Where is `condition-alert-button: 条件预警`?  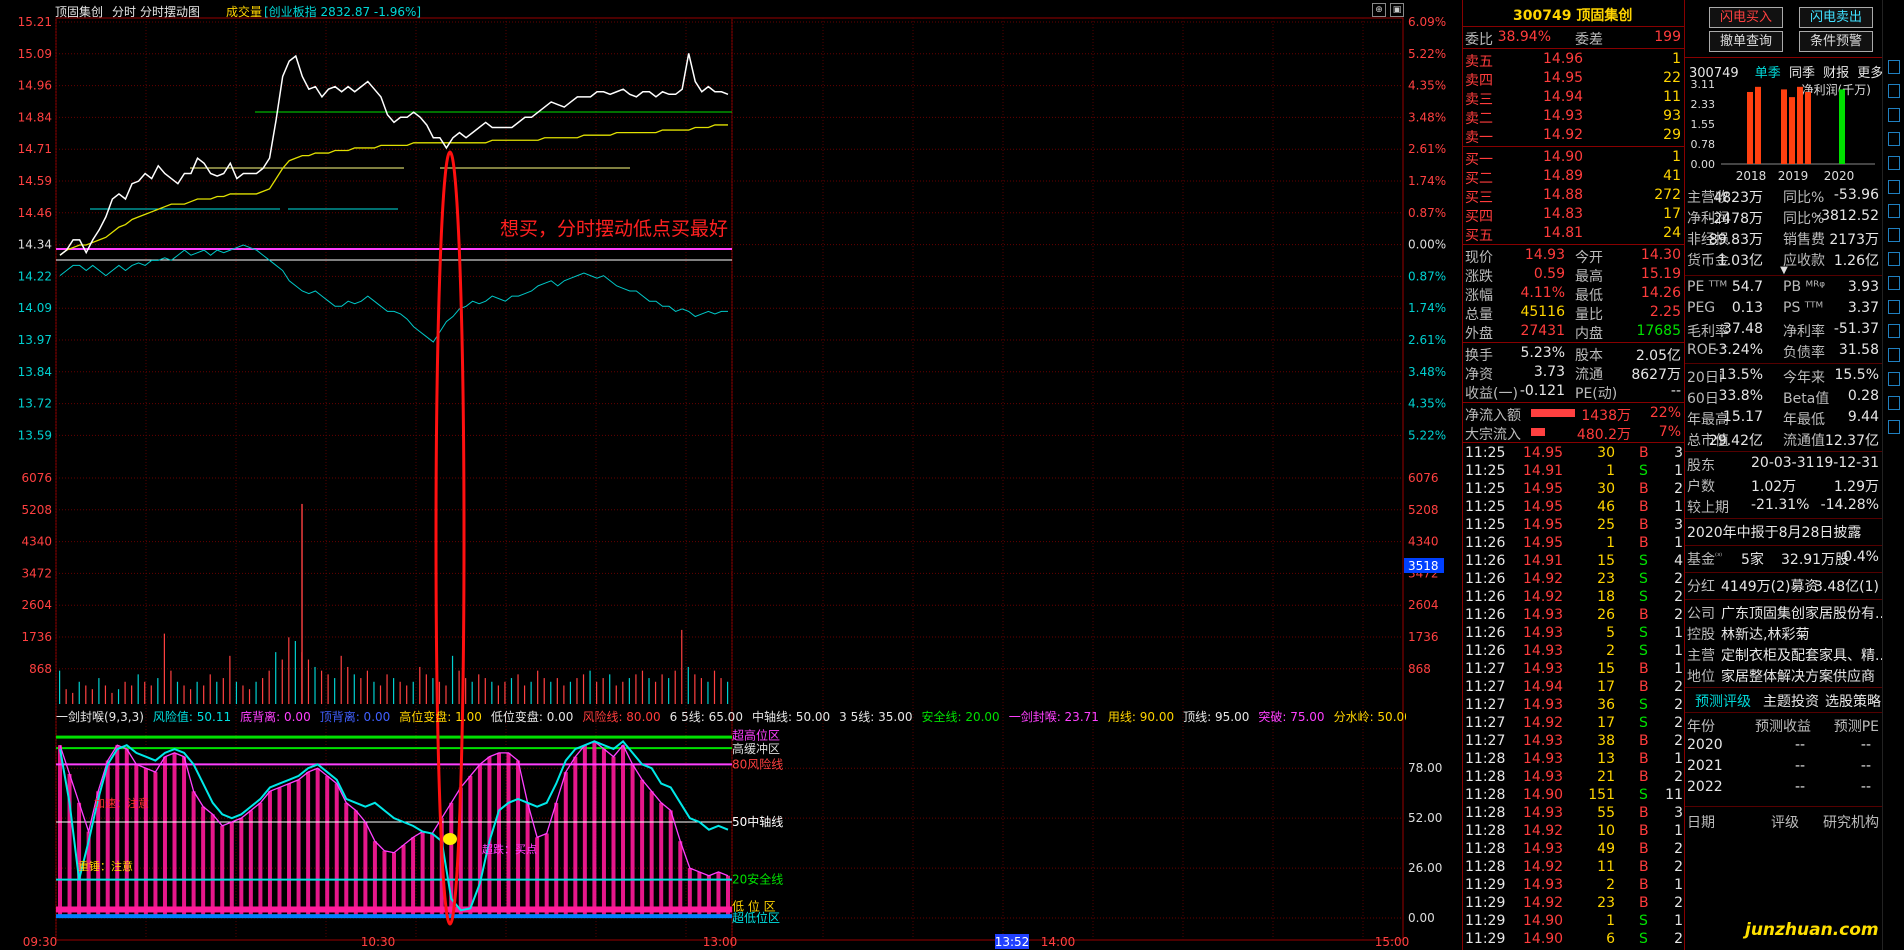
condition-alert-button: 条件预警 is located at coordinates (1836, 41).